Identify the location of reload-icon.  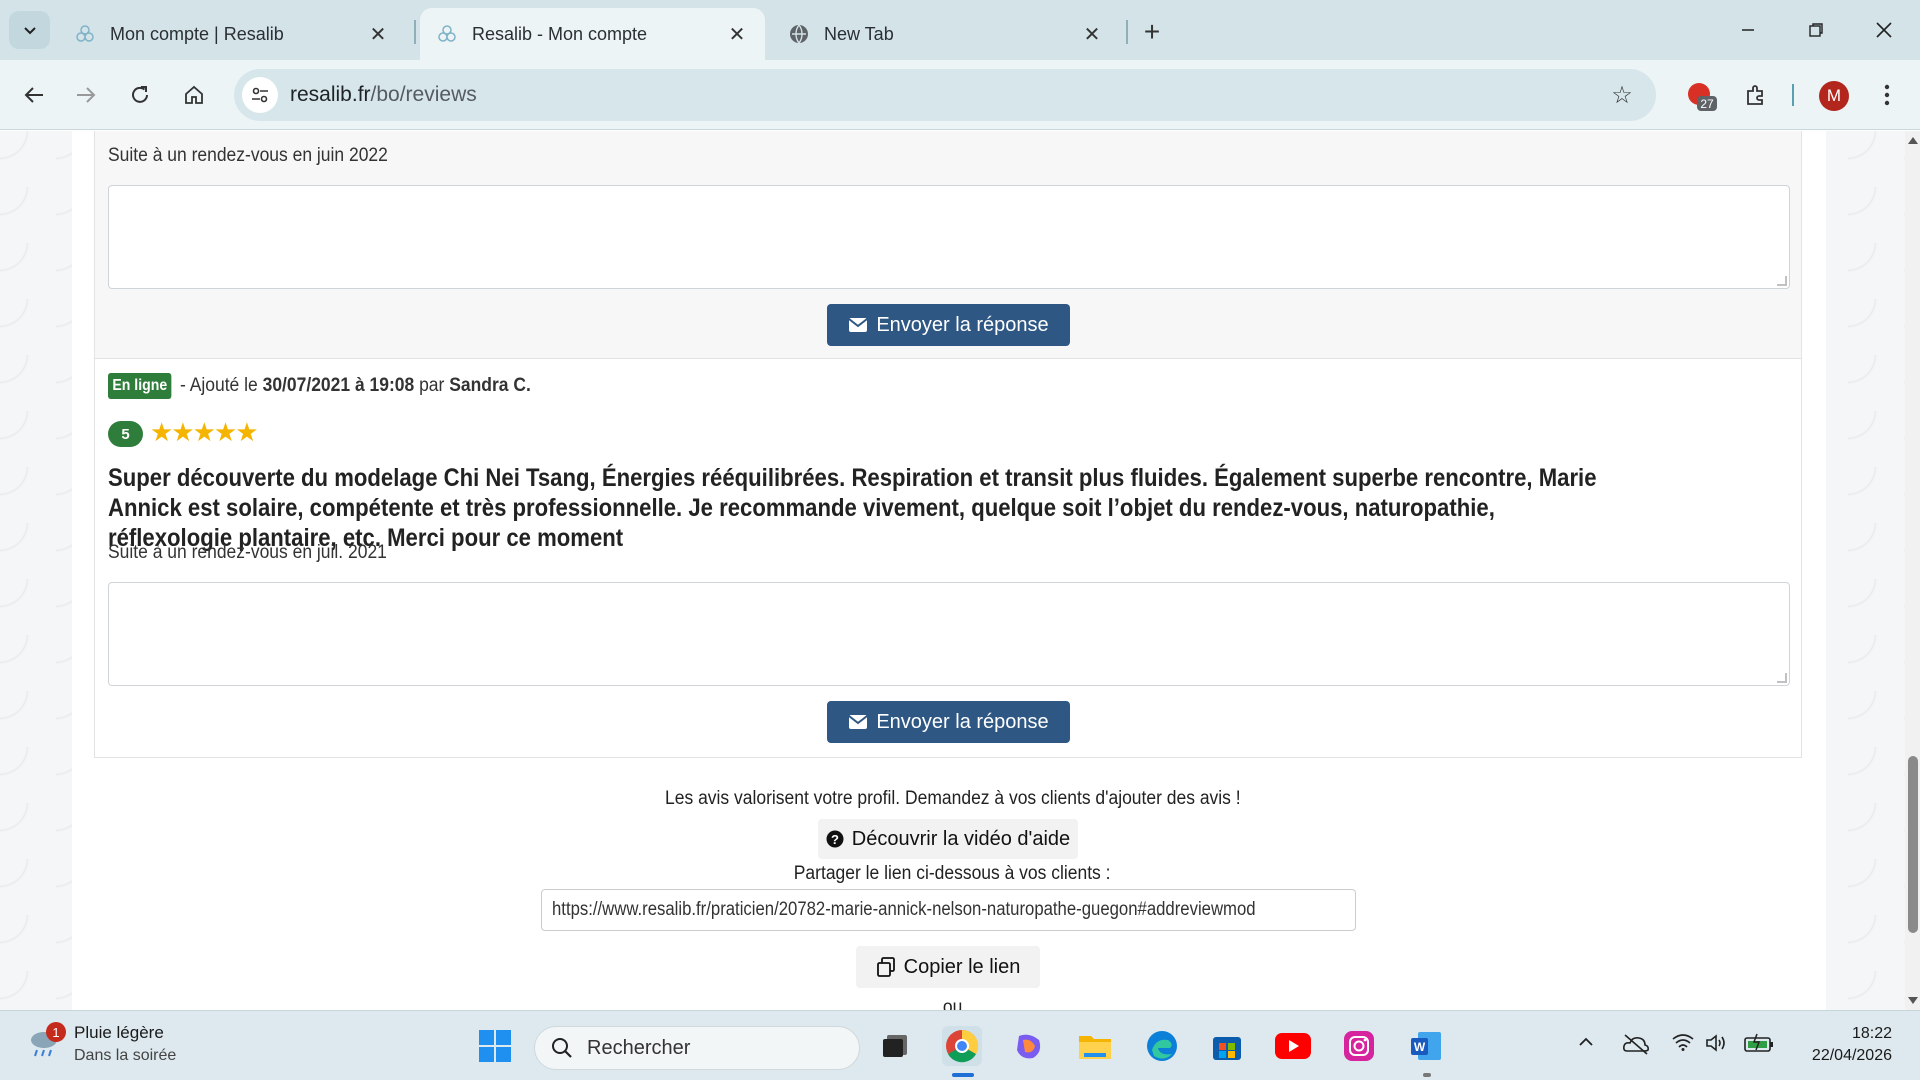
(140, 94).